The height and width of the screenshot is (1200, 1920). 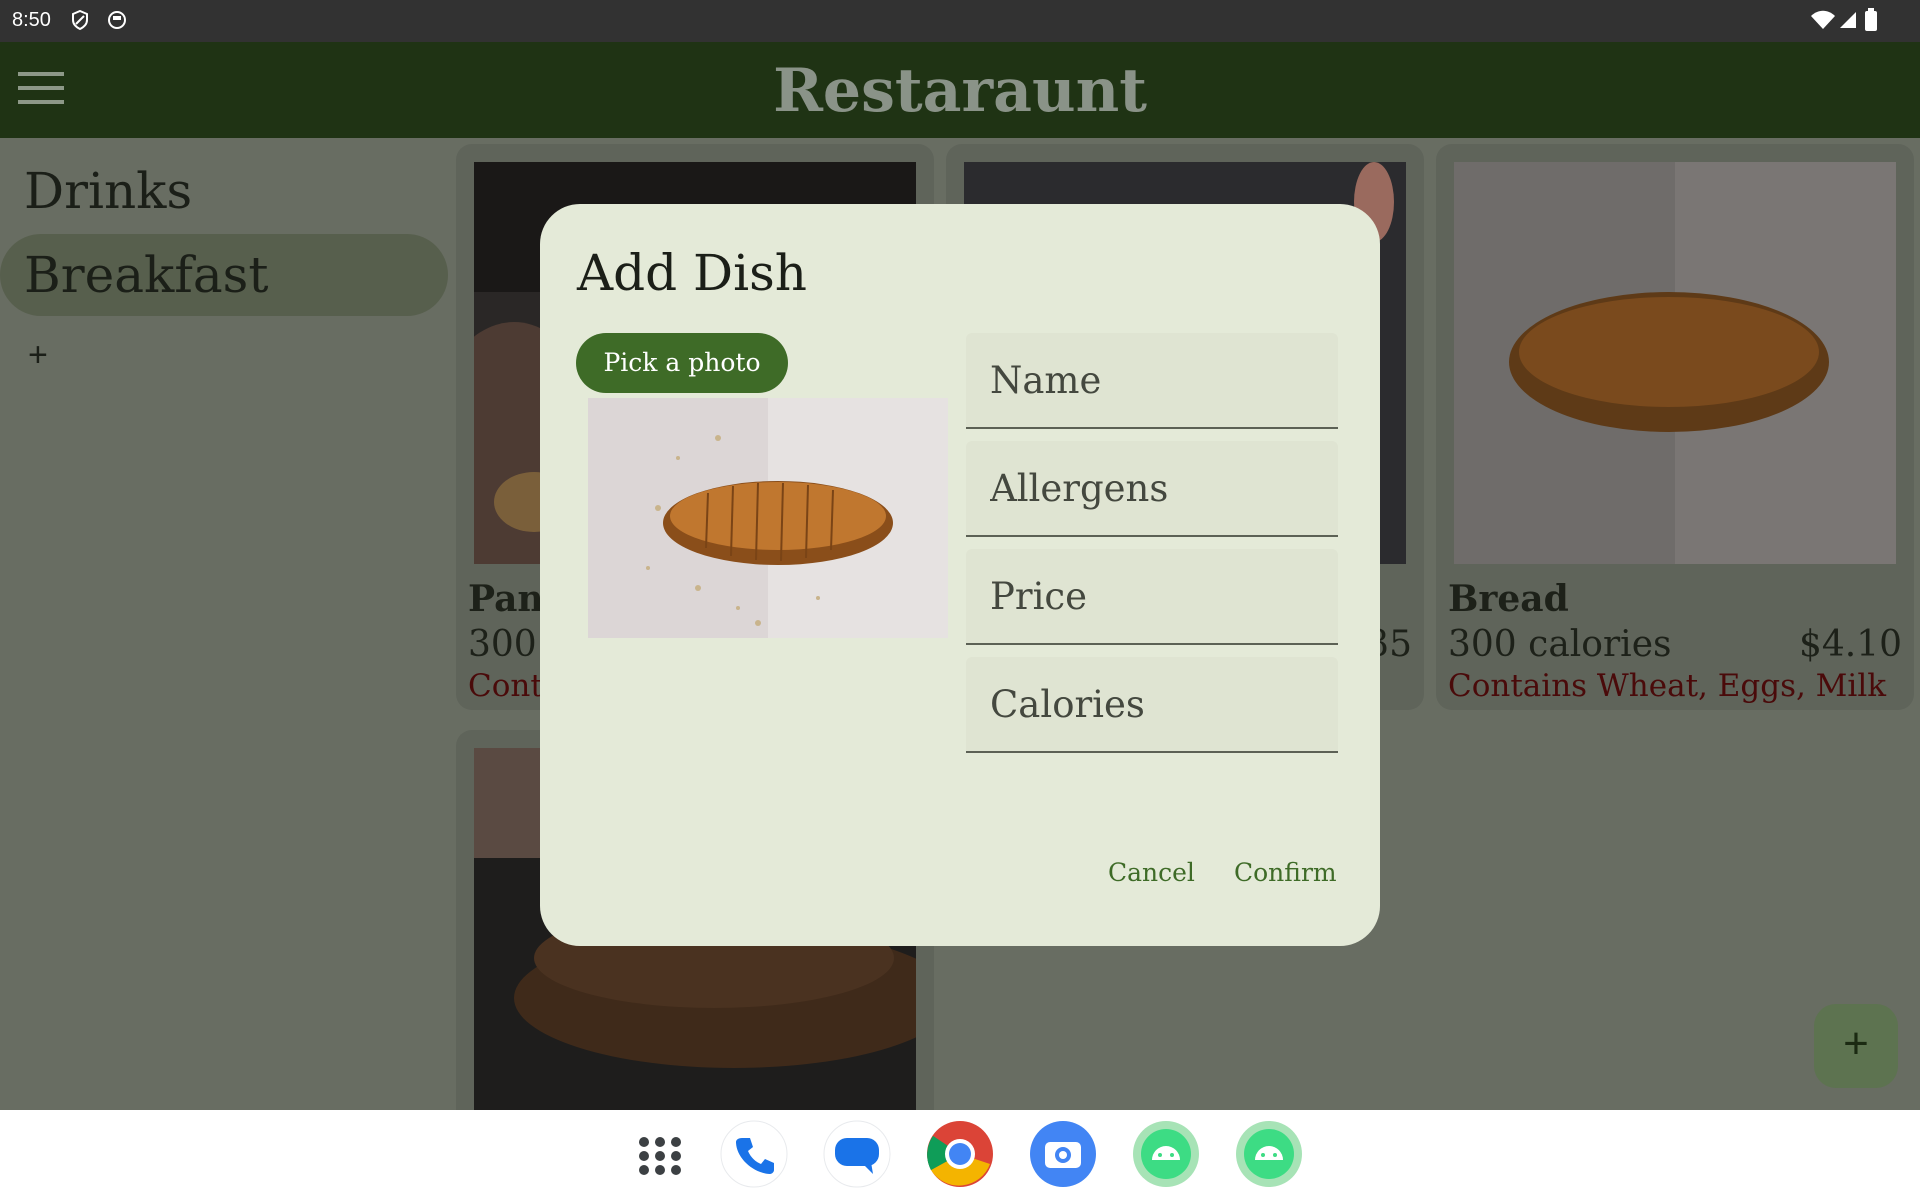 I want to click on dialog-title: Add Dish, so click(x=692, y=273).